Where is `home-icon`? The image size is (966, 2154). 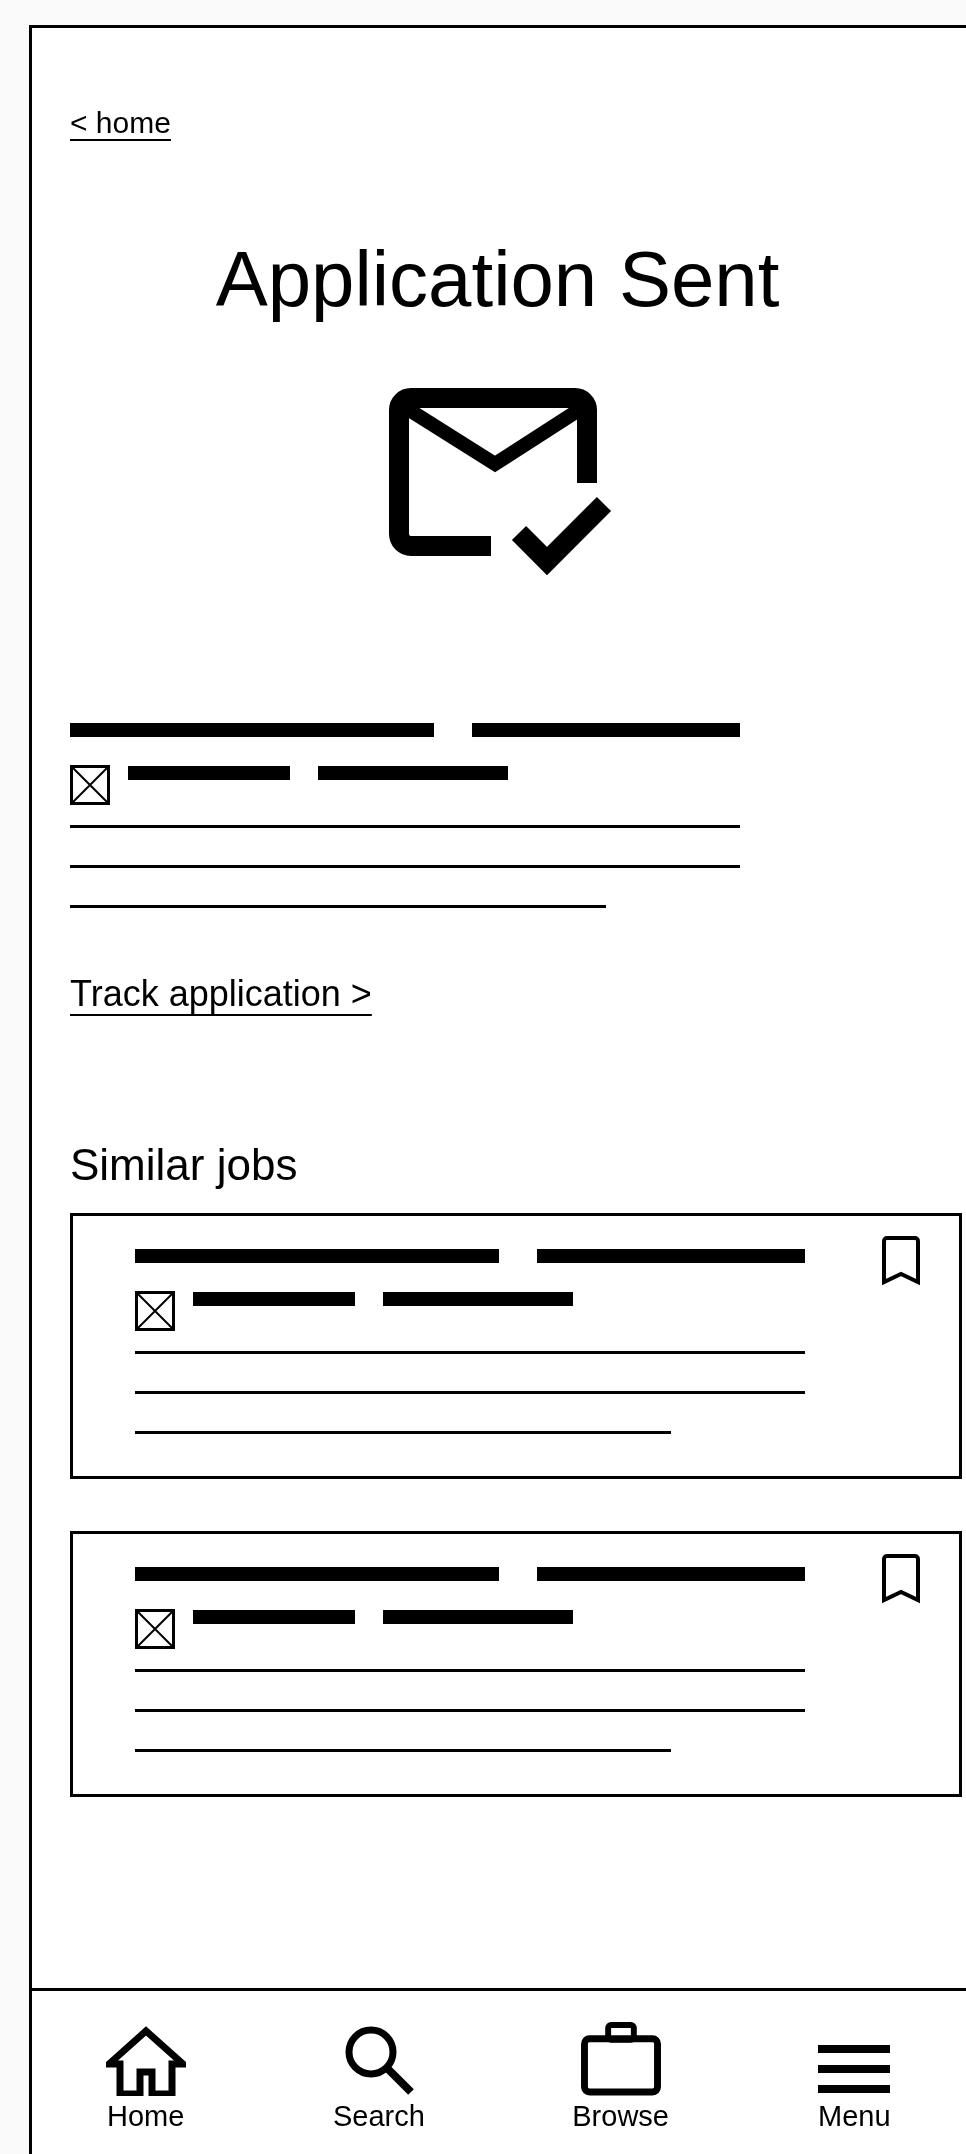 home-icon is located at coordinates (145, 2061).